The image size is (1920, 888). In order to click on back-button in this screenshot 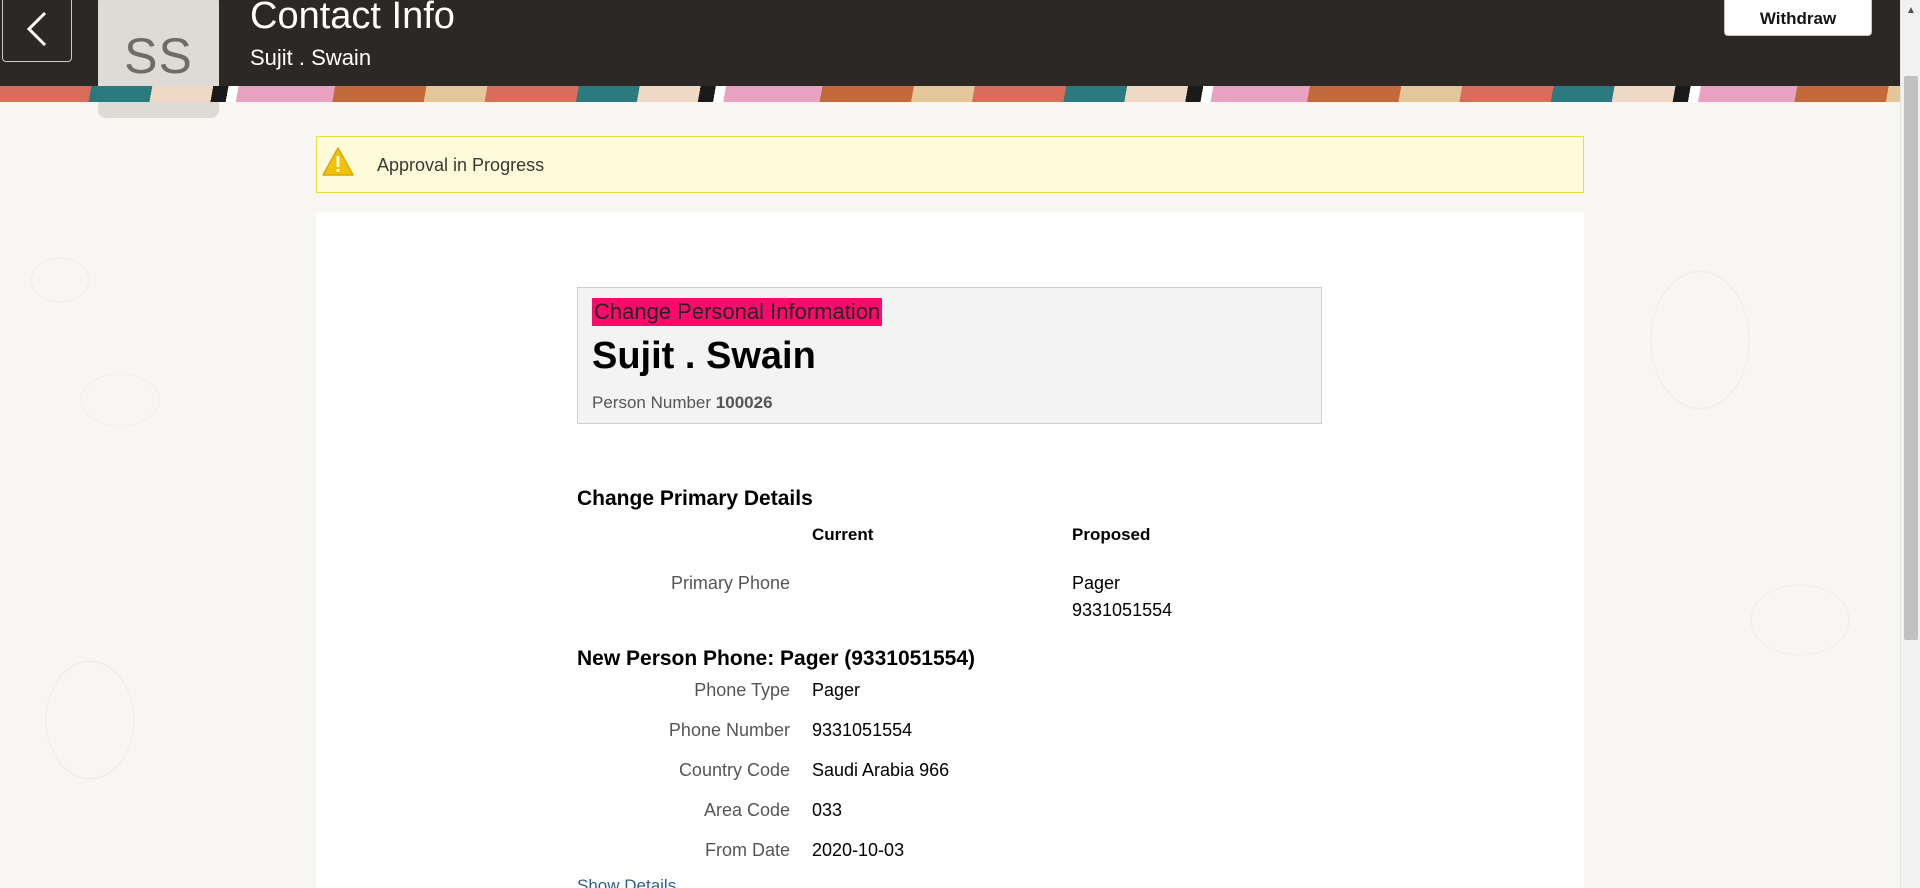, I will do `click(37, 31)`.